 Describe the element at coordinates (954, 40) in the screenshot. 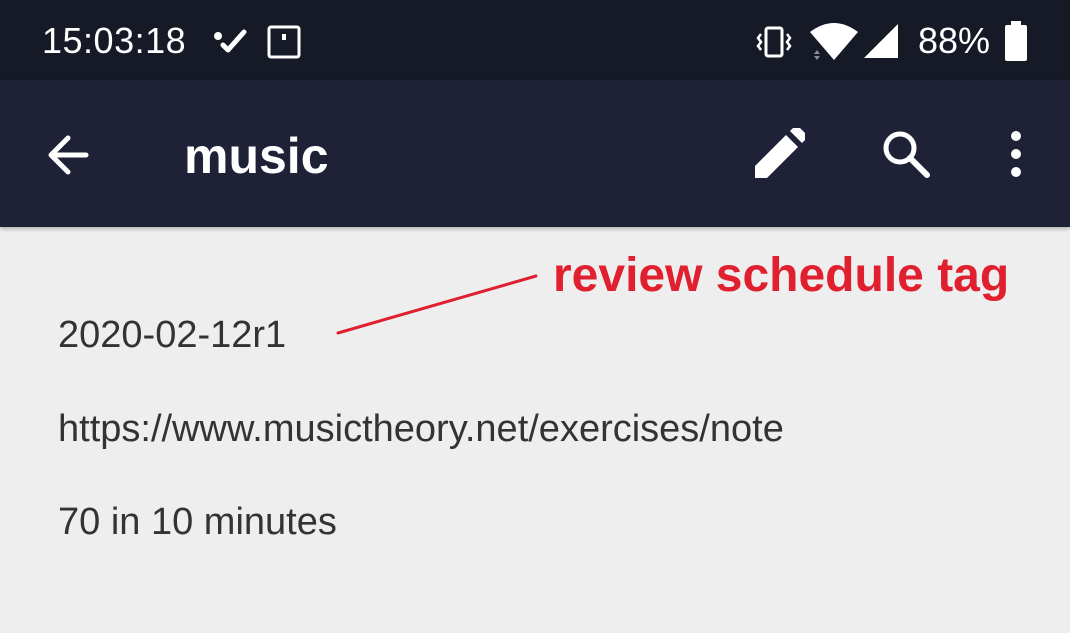

I see `battery-percentage: 88%` at that location.